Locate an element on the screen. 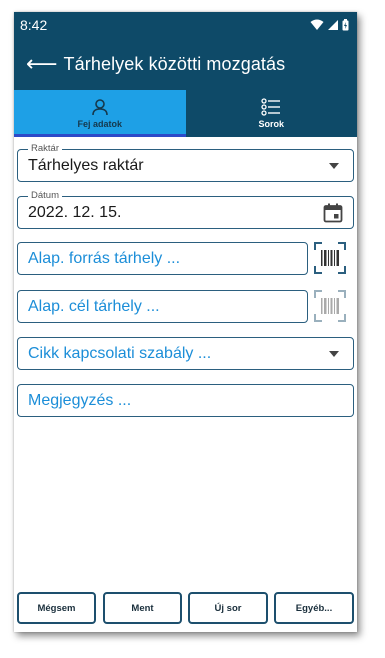 Image resolution: width=385 pixels, height=658 pixels. status-icons is located at coordinates (329, 25).